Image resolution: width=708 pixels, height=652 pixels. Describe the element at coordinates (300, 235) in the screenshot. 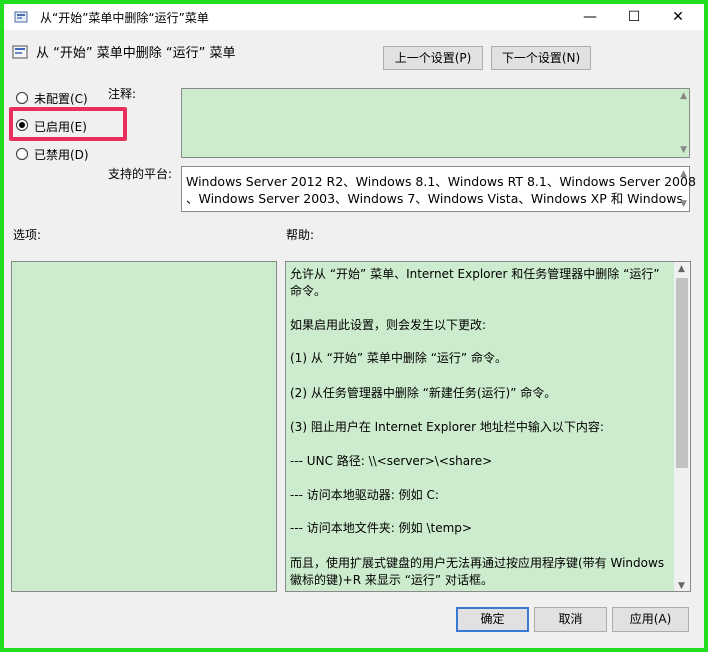

I see `help-label: 帮助:` at that location.